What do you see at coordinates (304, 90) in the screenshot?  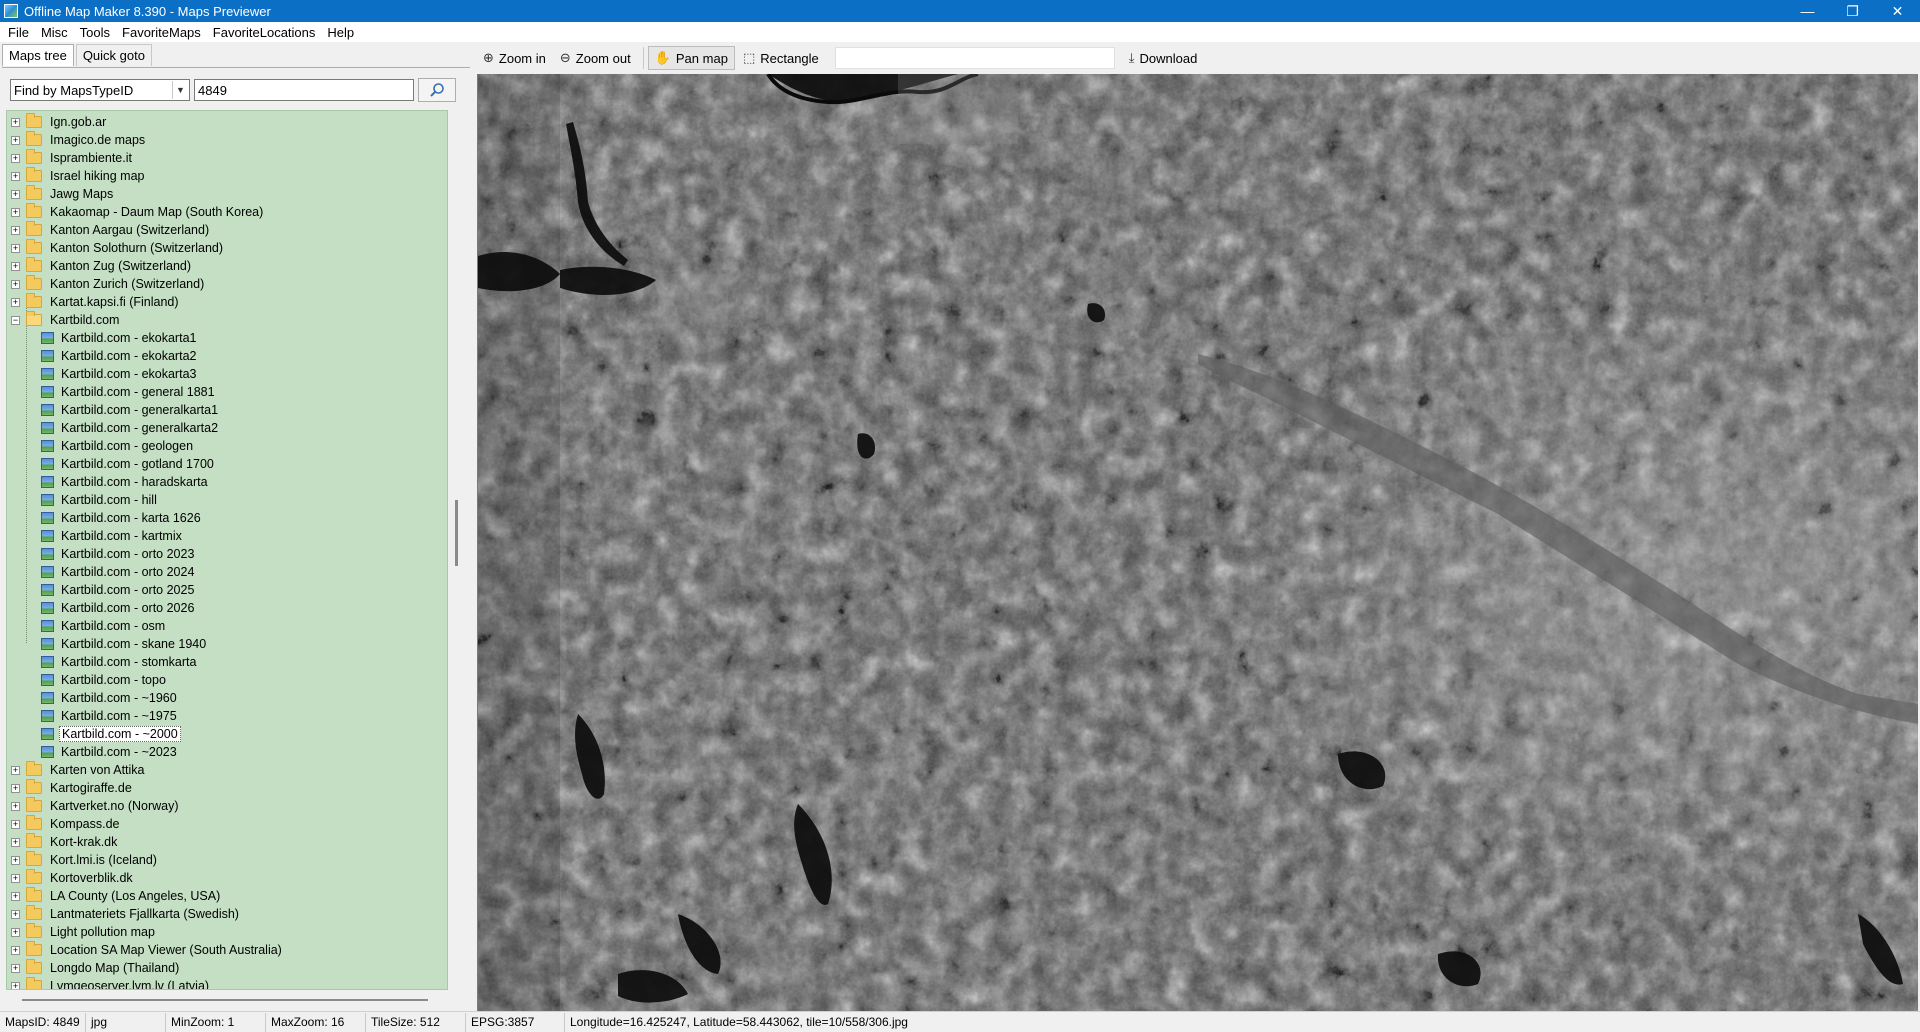 I see `find-input` at bounding box center [304, 90].